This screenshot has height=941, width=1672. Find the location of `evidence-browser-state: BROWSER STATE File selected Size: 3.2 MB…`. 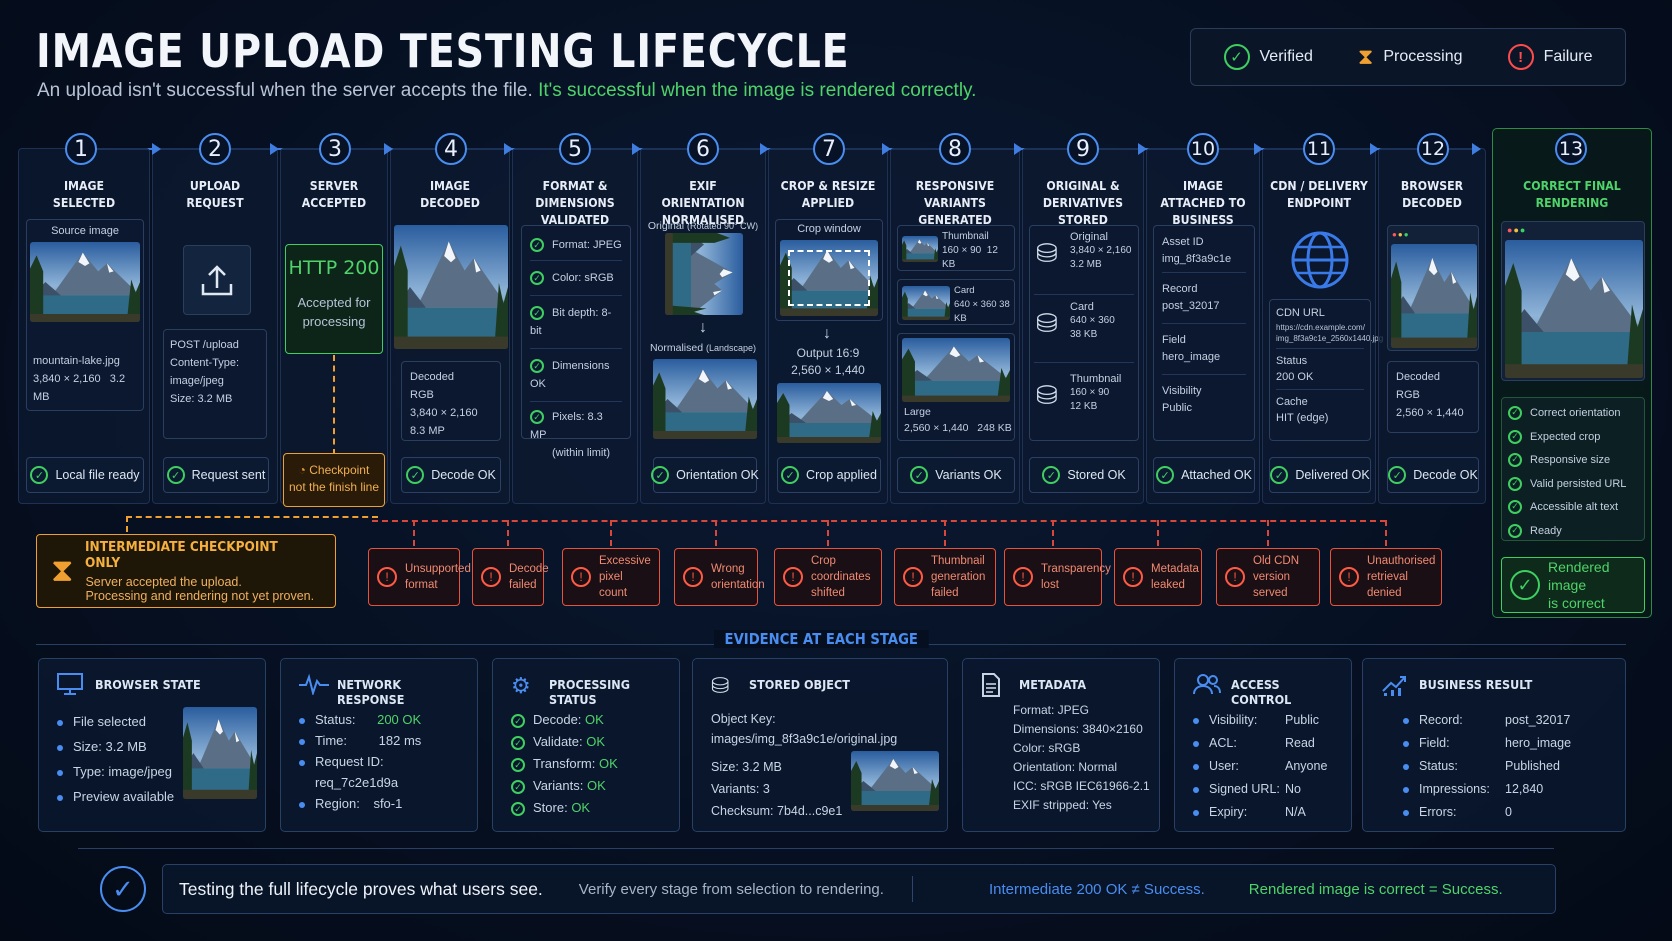

evidence-browser-state: BROWSER STATE File selected Size: 3.2 MB… is located at coordinates (152, 745).